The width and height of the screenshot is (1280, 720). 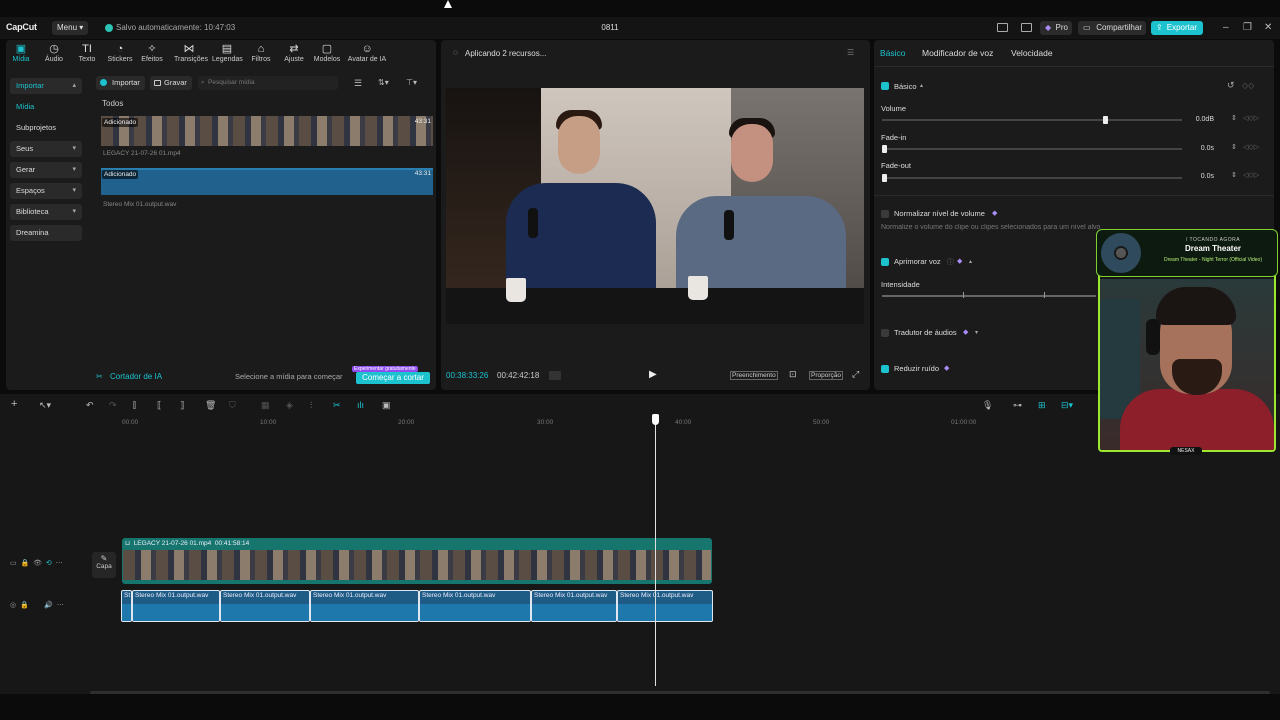 What do you see at coordinates (337, 405) in the screenshot?
I see `ai-cut-icon: ✂` at bounding box center [337, 405].